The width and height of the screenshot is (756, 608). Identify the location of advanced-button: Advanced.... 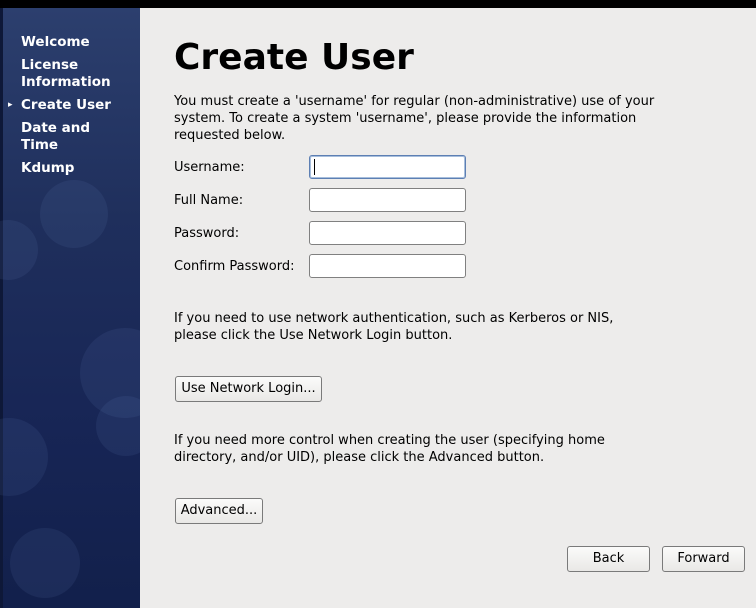
(219, 511).